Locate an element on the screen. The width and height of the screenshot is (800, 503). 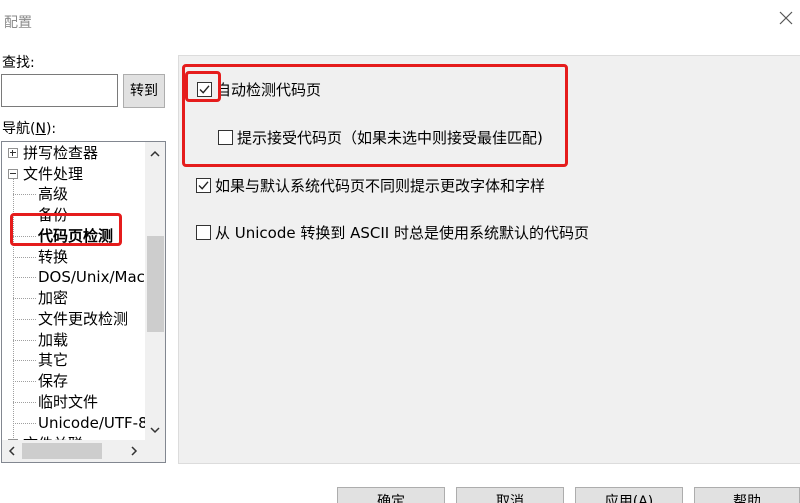
tree-node-label: 文件处理 is located at coordinates (53, 174).